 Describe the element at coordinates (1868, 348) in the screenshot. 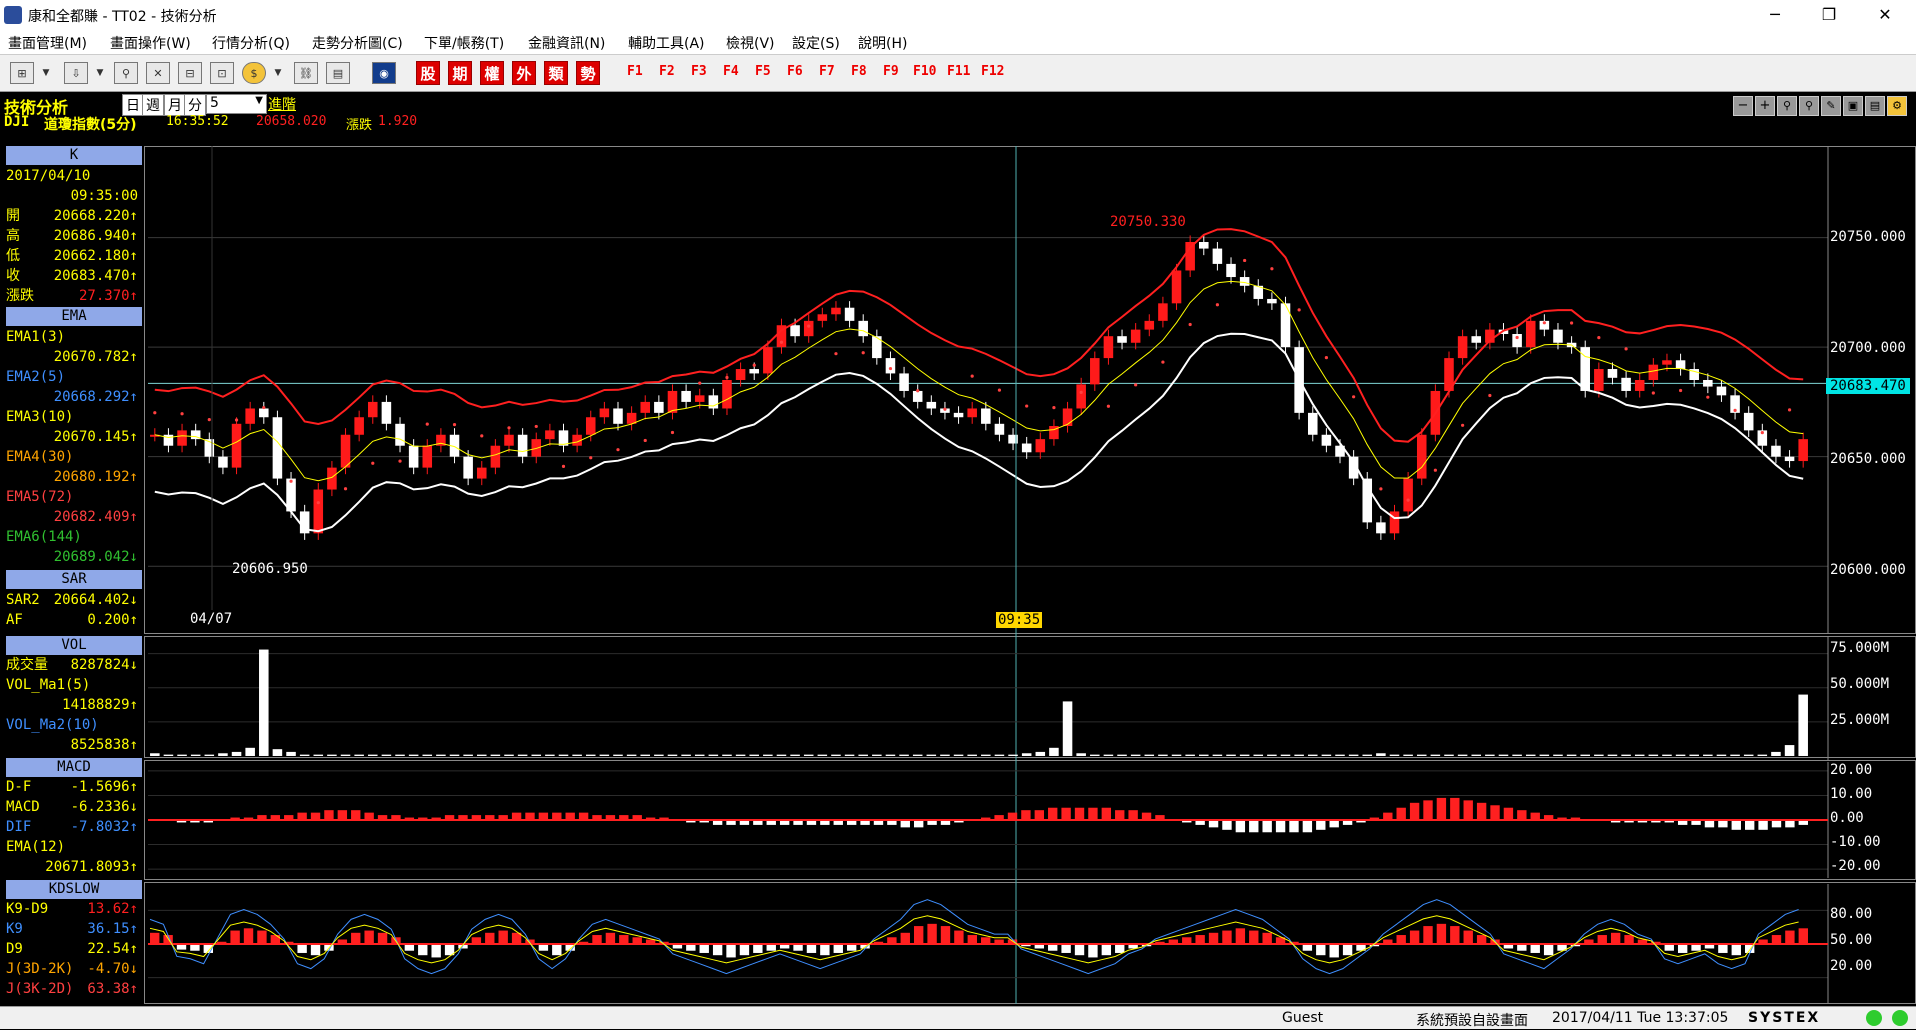

I see `price-tick-20700: 20700.000` at that location.